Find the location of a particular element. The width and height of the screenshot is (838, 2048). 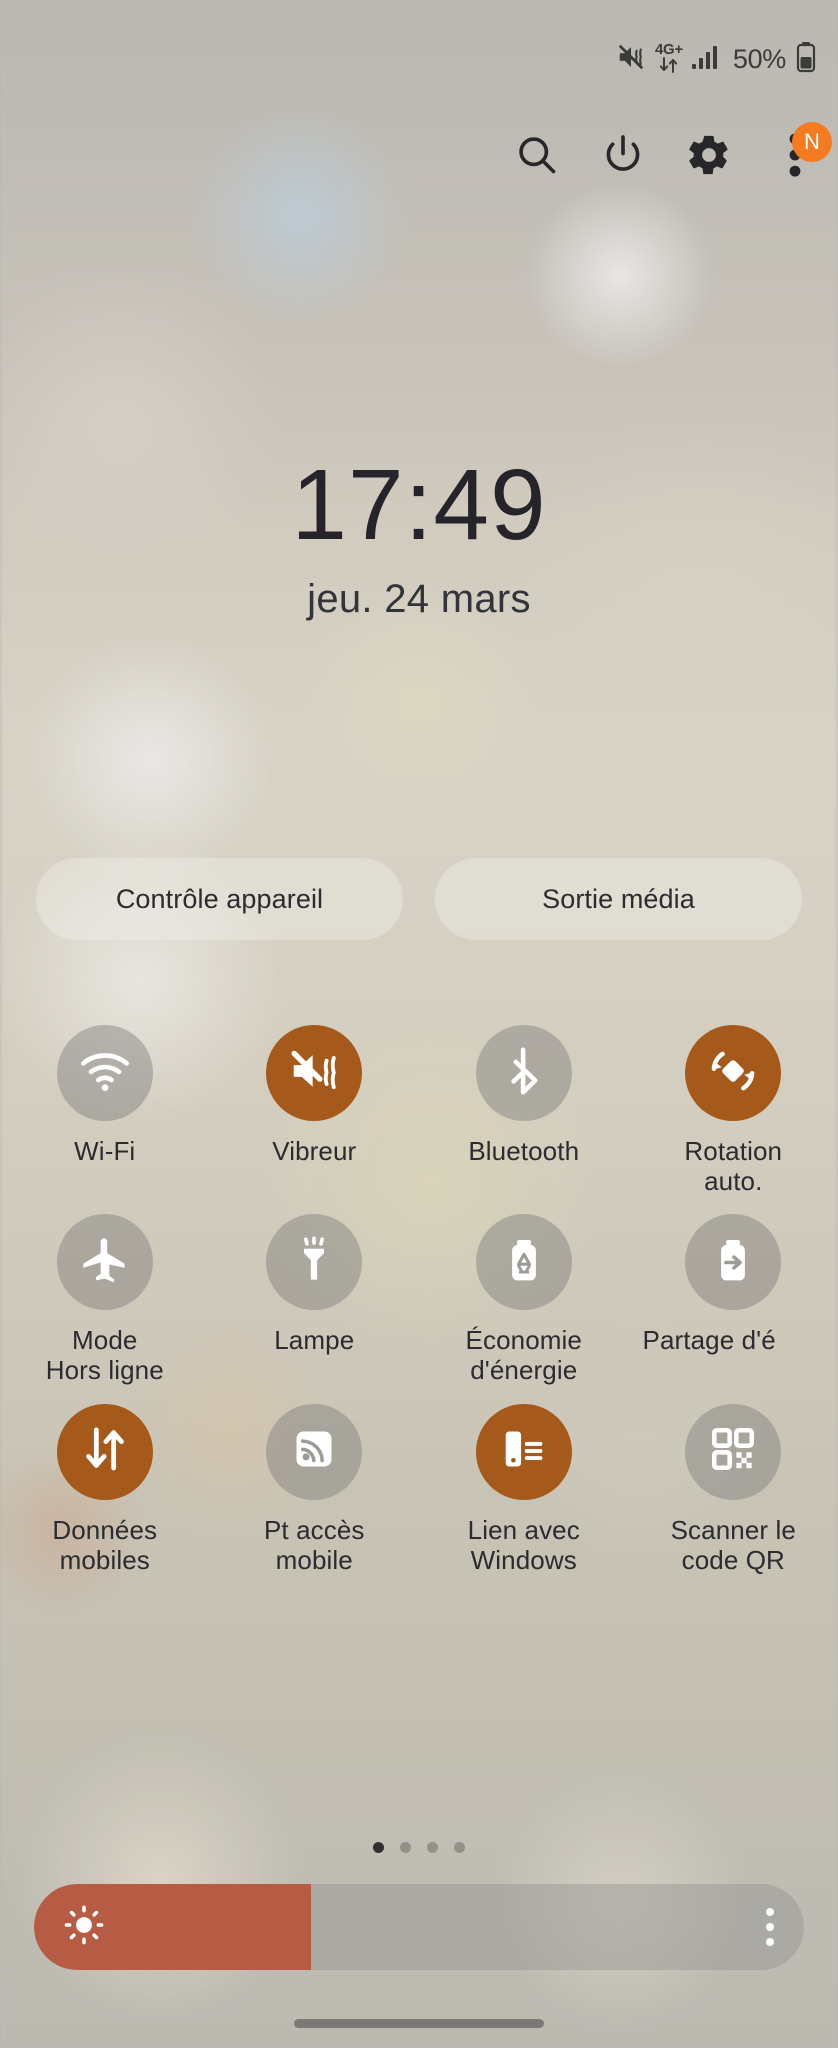

search-button is located at coordinates (537, 157).